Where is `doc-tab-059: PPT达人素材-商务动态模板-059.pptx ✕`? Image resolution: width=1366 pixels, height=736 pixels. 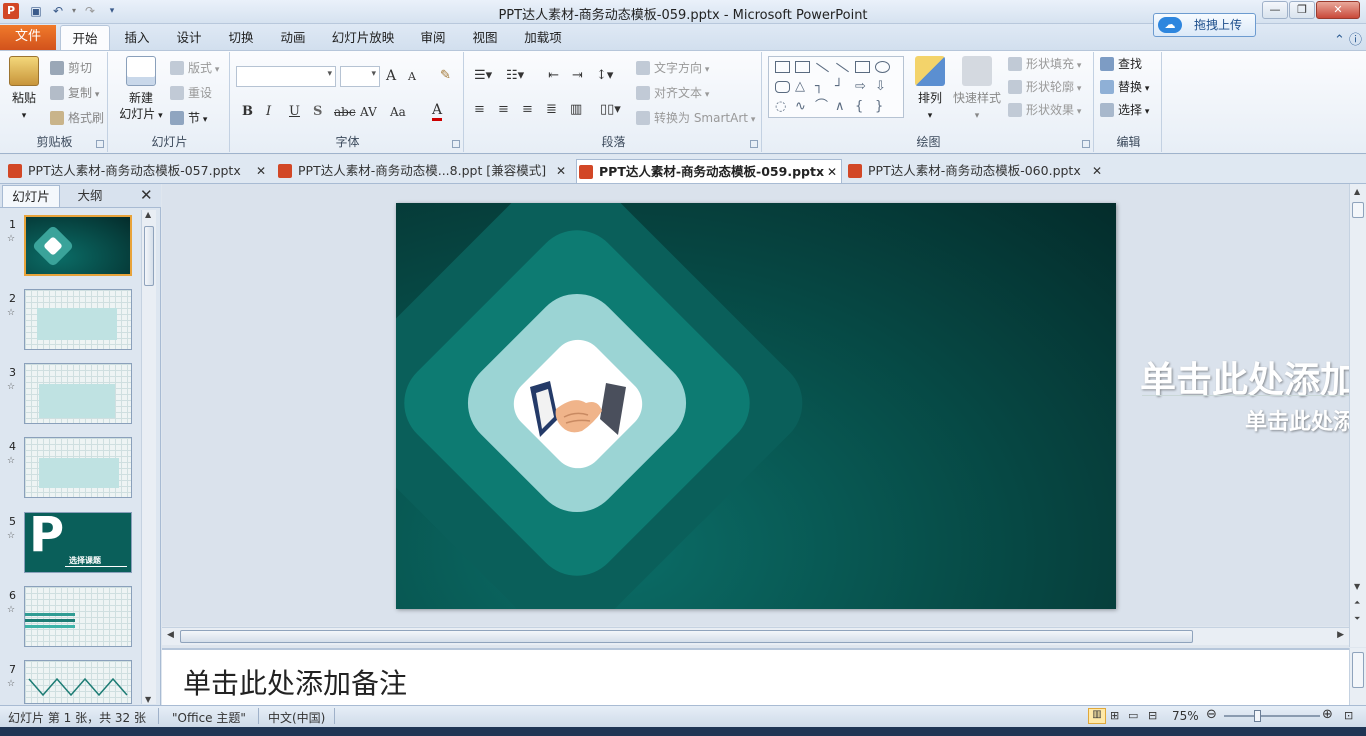 doc-tab-059: PPT达人素材-商务动态模板-059.pptx ✕ is located at coordinates (709, 171).